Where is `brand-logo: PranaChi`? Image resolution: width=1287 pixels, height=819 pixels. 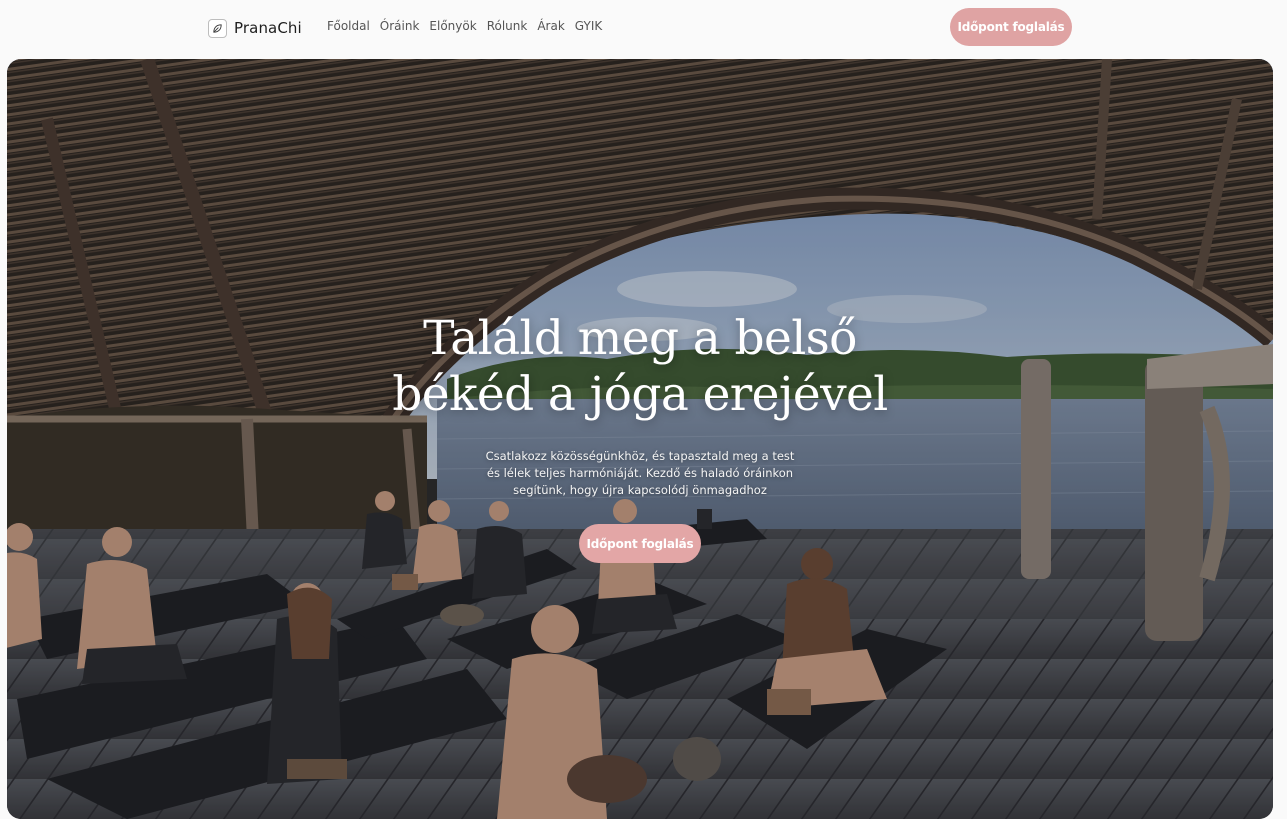
brand-logo: PranaChi is located at coordinates (255, 28).